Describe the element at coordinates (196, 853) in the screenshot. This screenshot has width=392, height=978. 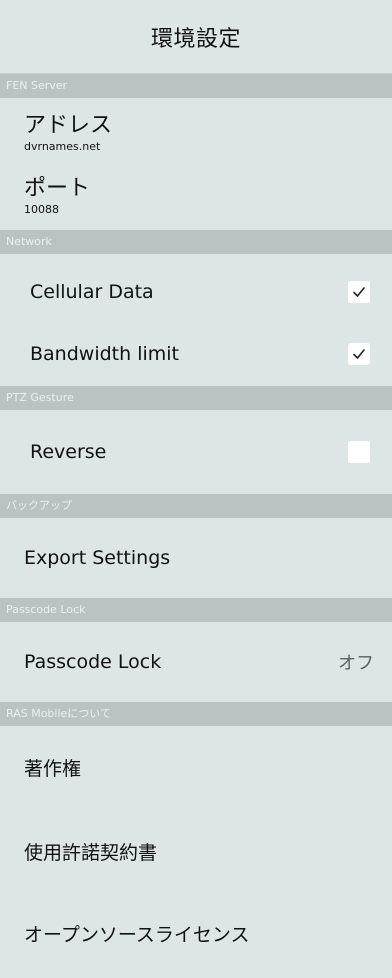
I see `license-agreement-item: 使用許諾契約書` at that location.